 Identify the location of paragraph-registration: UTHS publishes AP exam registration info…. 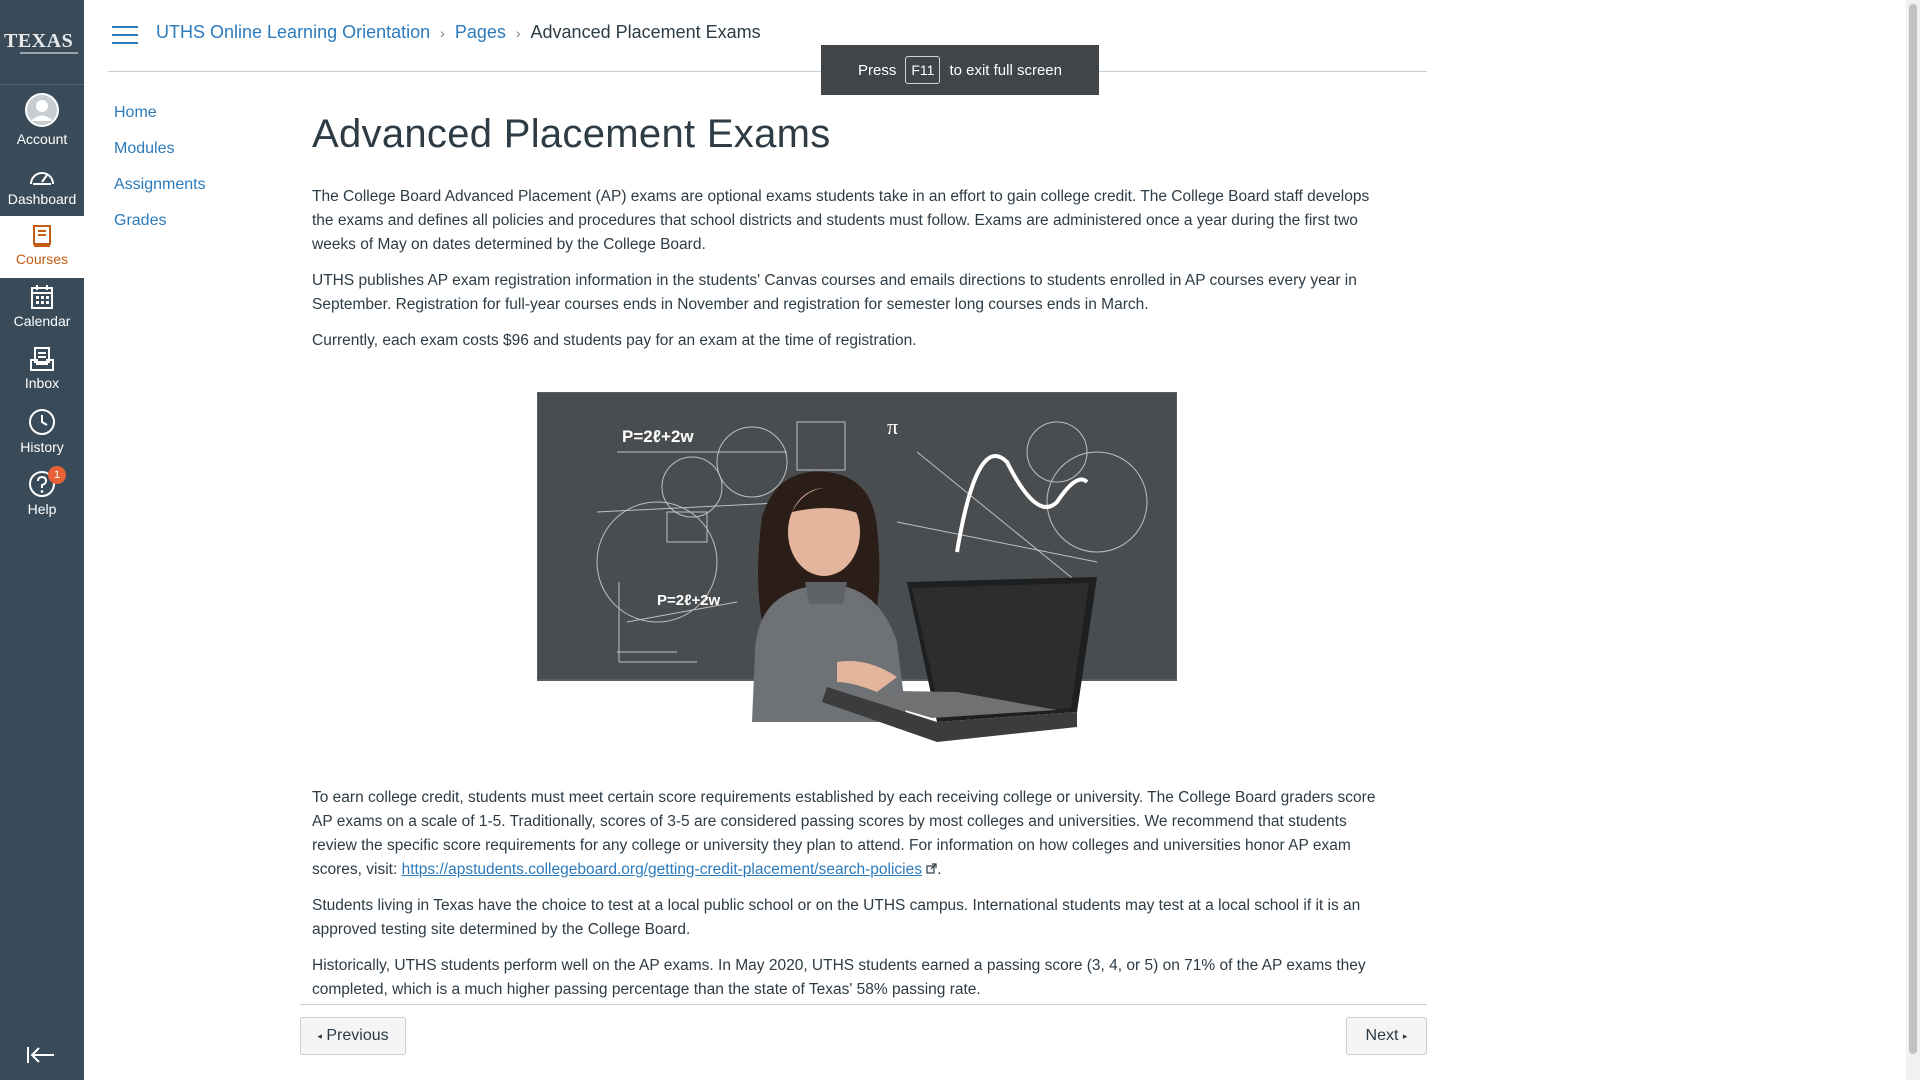
(834, 292).